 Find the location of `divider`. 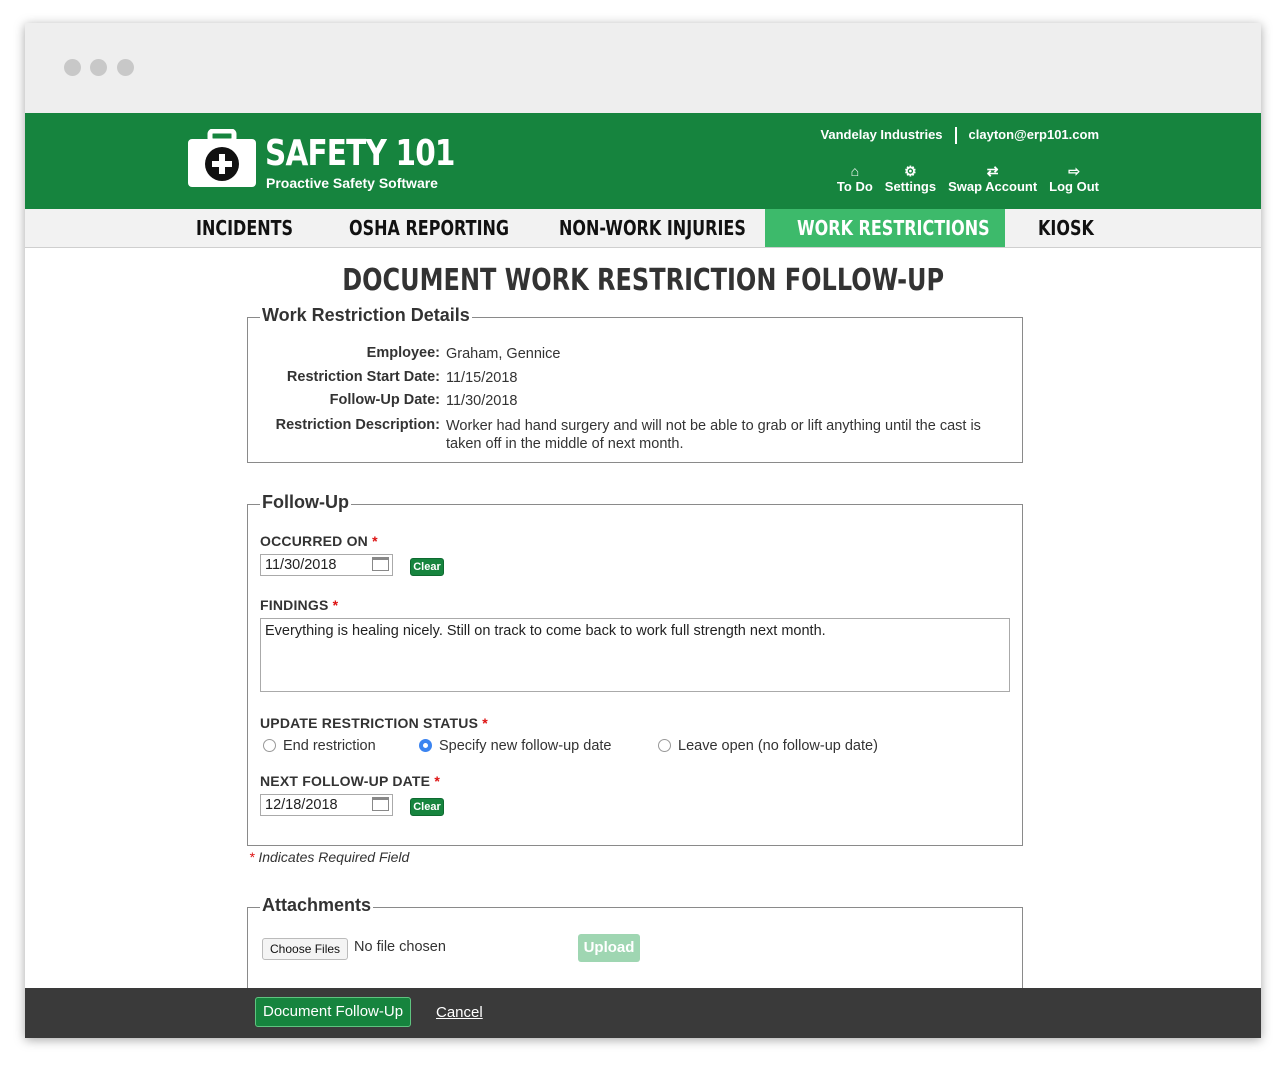

divider is located at coordinates (955, 136).